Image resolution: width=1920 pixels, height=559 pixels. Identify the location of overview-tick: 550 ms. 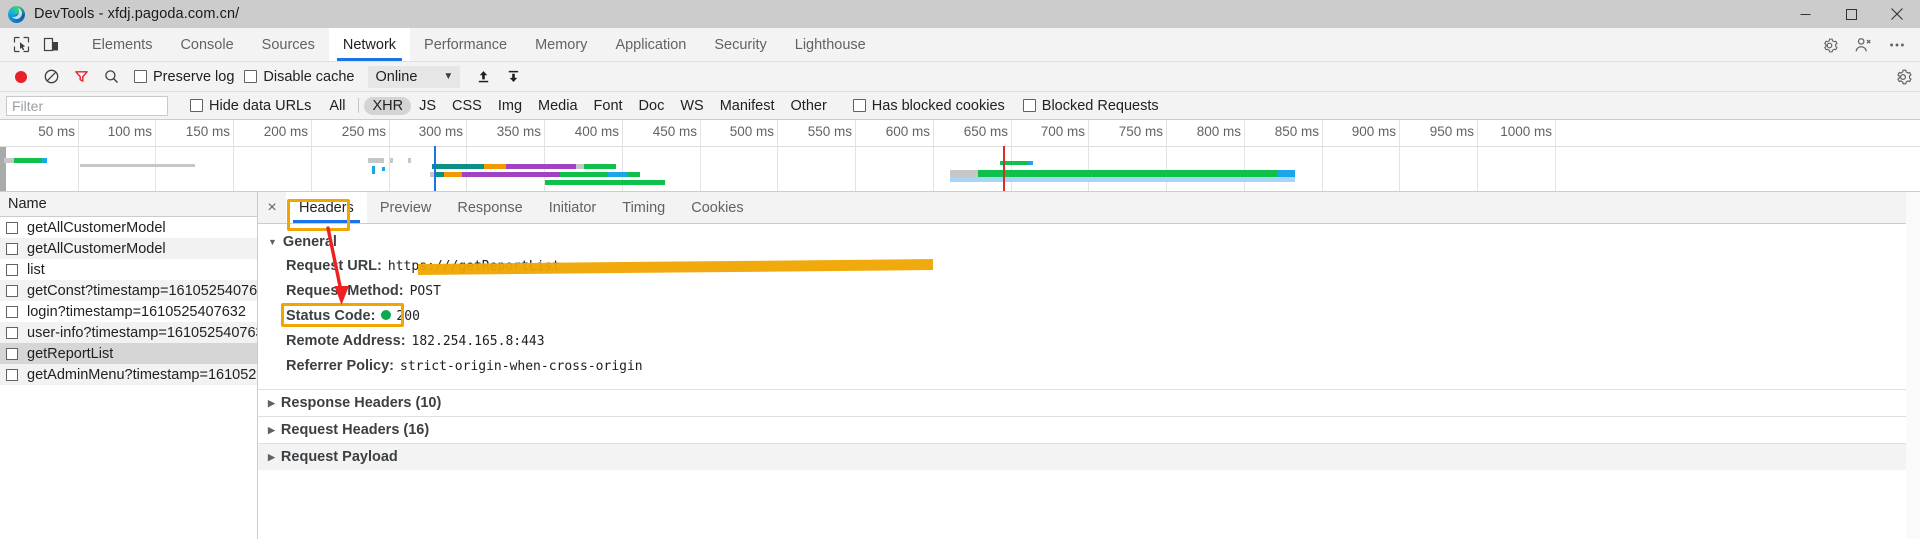
(832, 155).